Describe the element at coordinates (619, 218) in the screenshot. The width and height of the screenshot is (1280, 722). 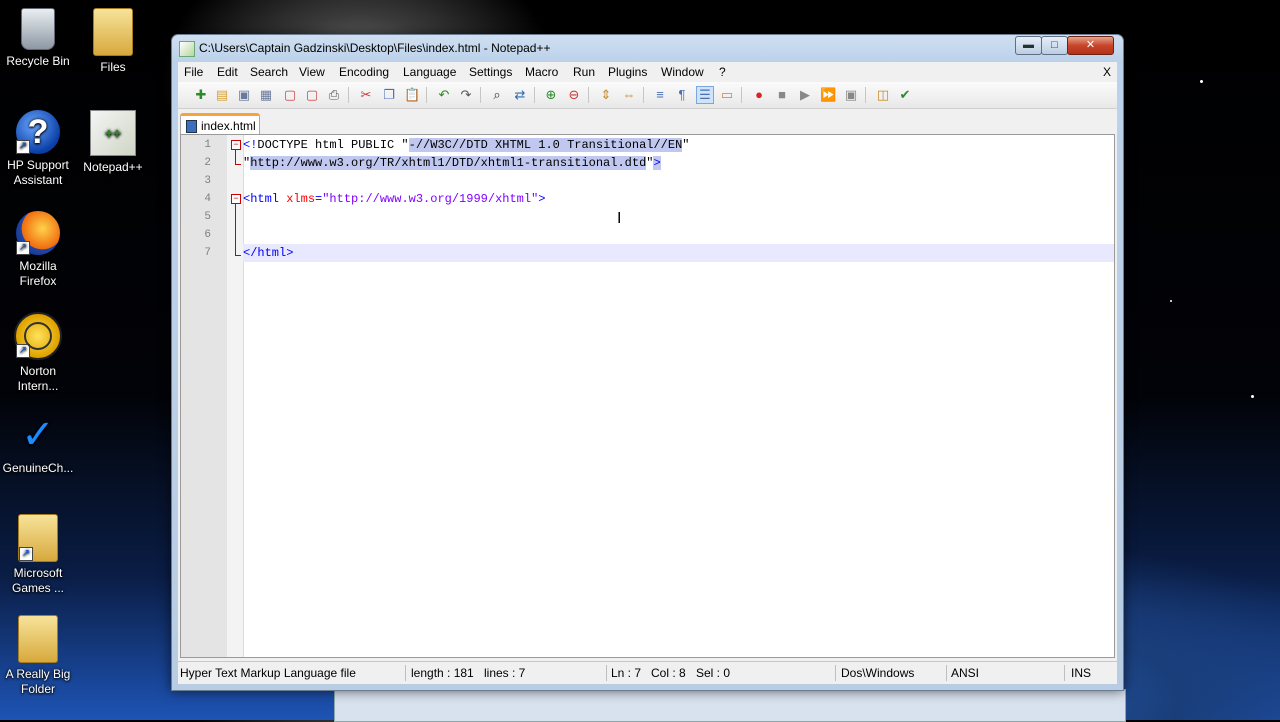
I see `text-cursor-icon: I` at that location.